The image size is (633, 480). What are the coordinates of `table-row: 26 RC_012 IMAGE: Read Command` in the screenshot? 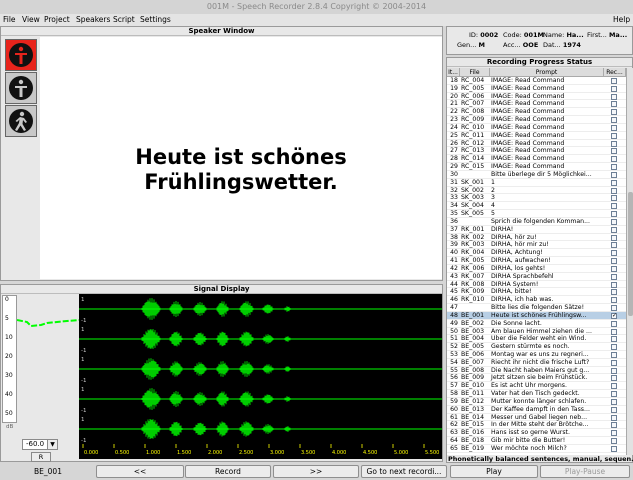 It's located at (536, 144).